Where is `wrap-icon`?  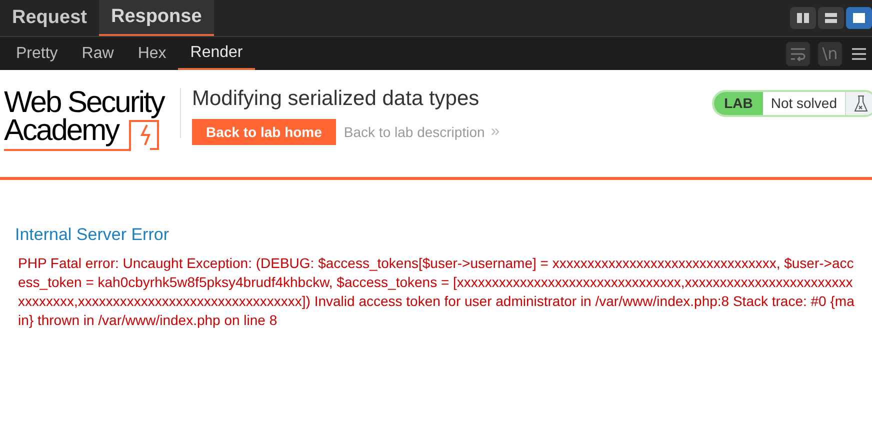 wrap-icon is located at coordinates (798, 53).